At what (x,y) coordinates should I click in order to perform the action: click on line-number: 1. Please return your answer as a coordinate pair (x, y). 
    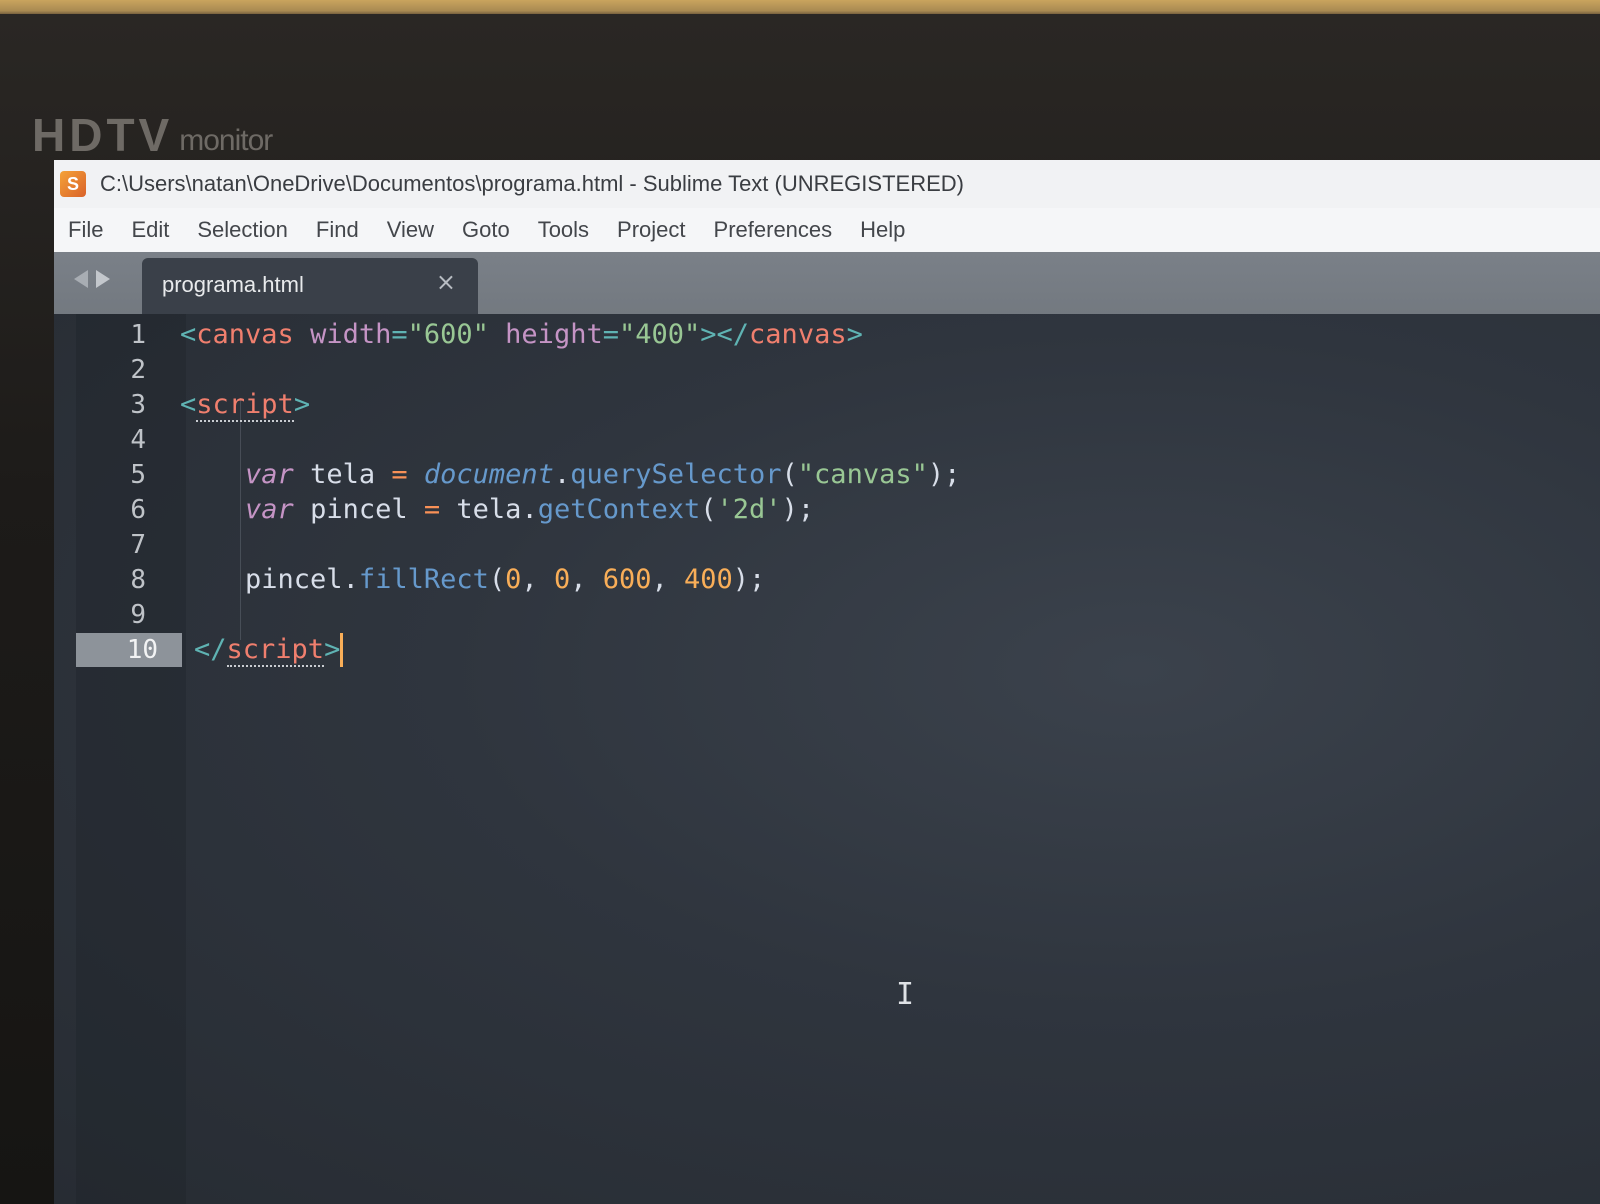
    Looking at the image, I should click on (138, 335).